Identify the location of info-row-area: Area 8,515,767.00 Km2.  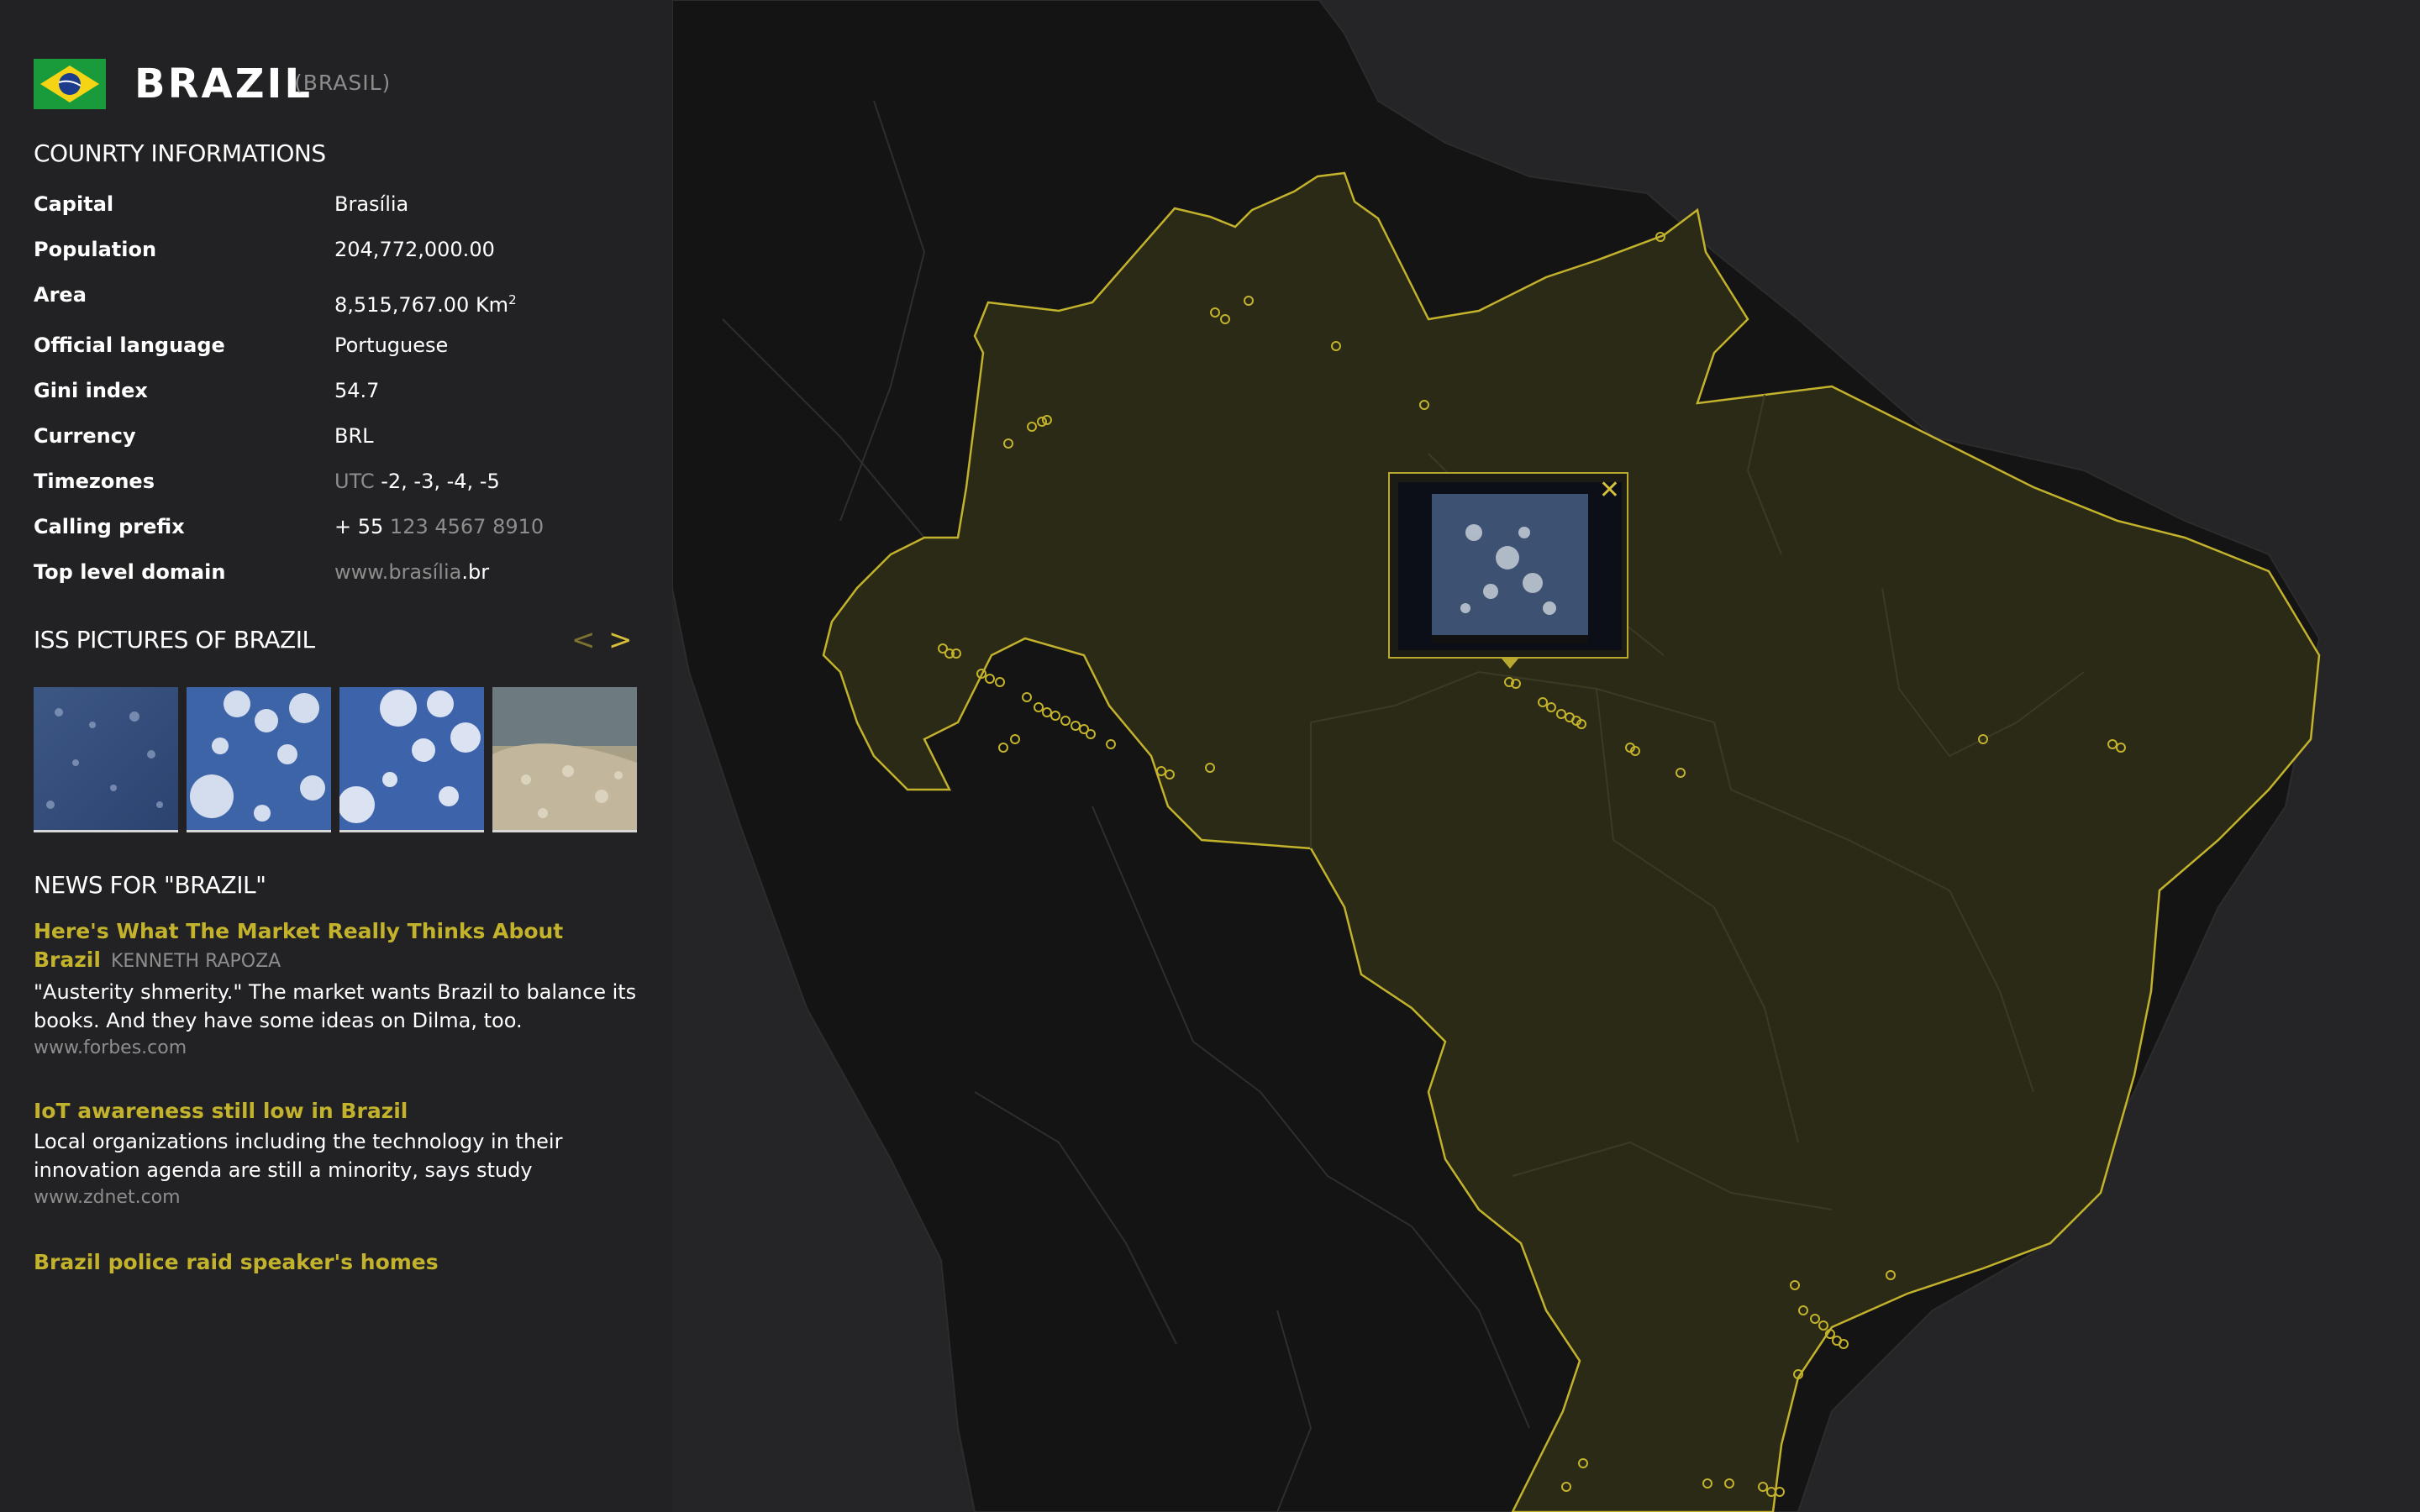
(337, 299).